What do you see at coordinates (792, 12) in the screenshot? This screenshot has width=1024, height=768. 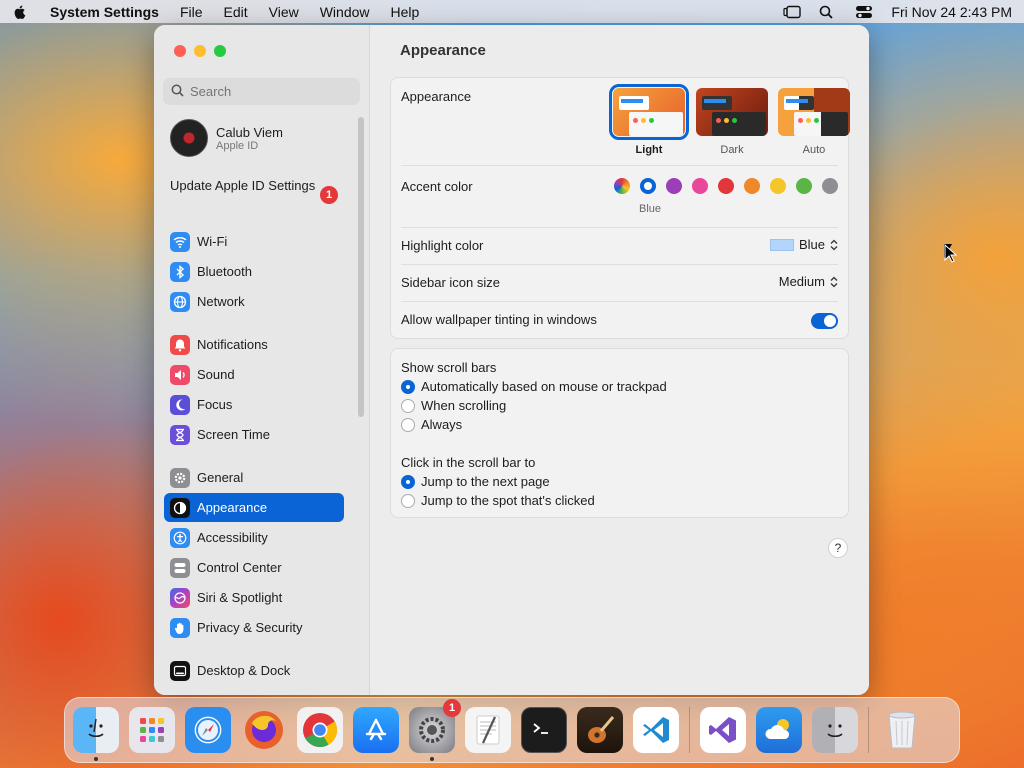 I see `stage-manager-icon` at bounding box center [792, 12].